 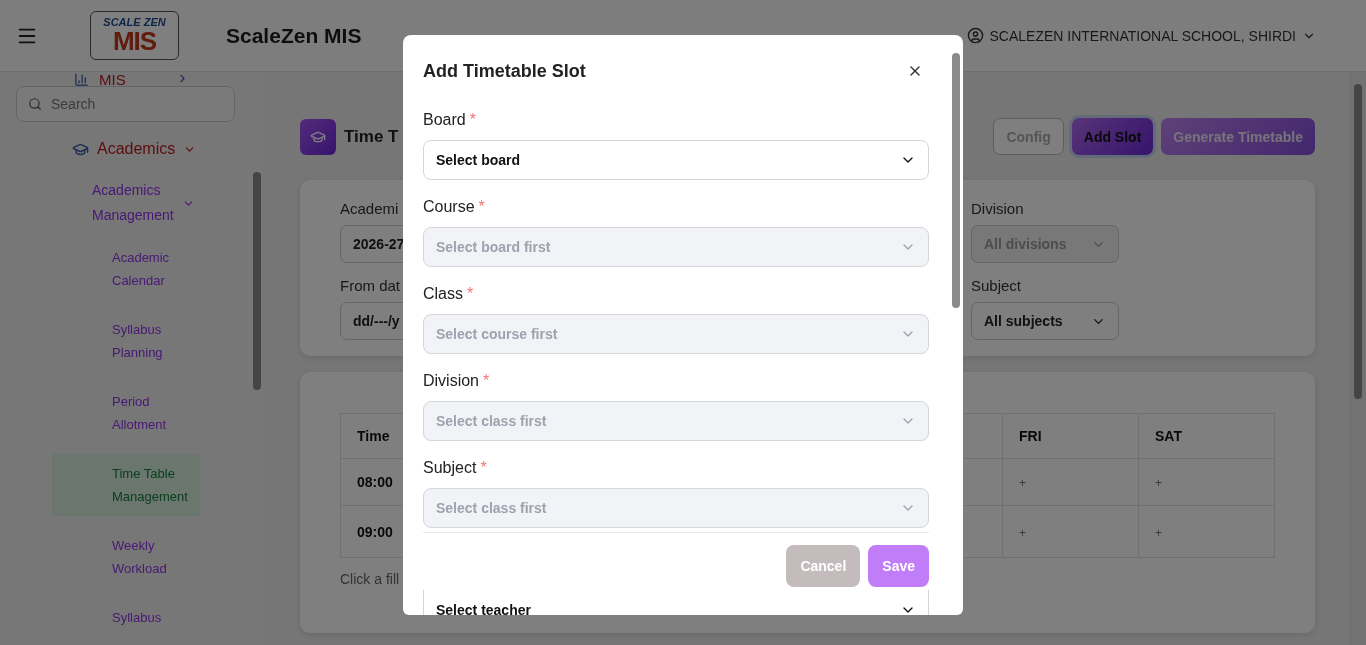 I want to click on filter-label: Academi, so click(x=369, y=208).